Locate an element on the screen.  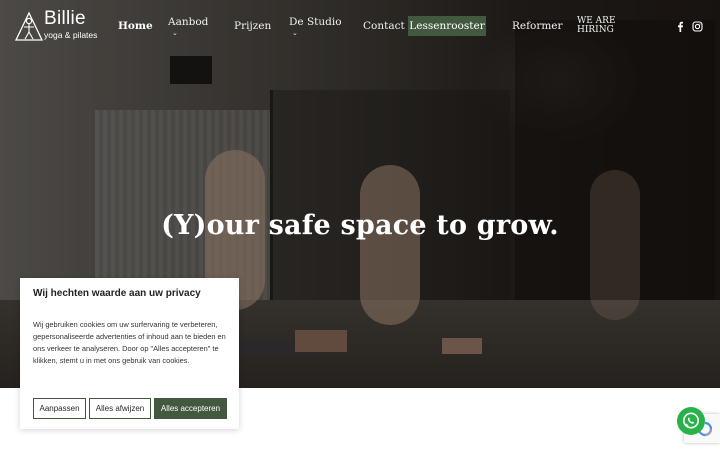
instagram-icon is located at coordinates (697, 26).